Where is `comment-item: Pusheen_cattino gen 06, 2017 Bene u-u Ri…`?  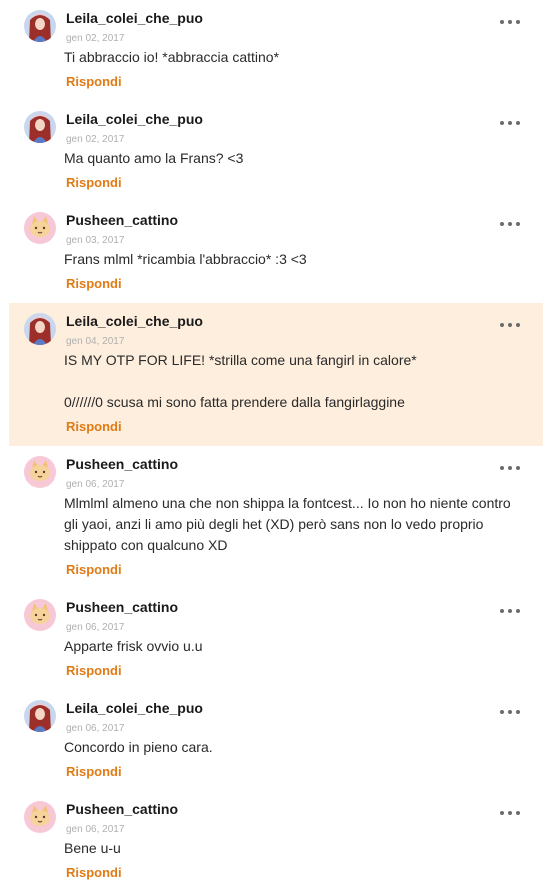
comment-item: Pusheen_cattino gen 06, 2017 Bene u-u Ri… is located at coordinates (276, 841).